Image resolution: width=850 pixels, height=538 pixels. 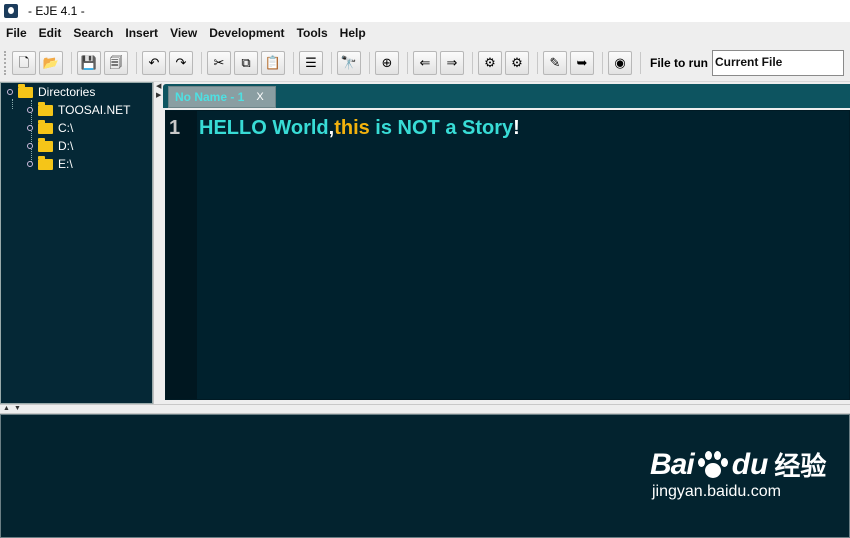 I want to click on tree-item-c-drive: C:\, so click(x=50, y=128).